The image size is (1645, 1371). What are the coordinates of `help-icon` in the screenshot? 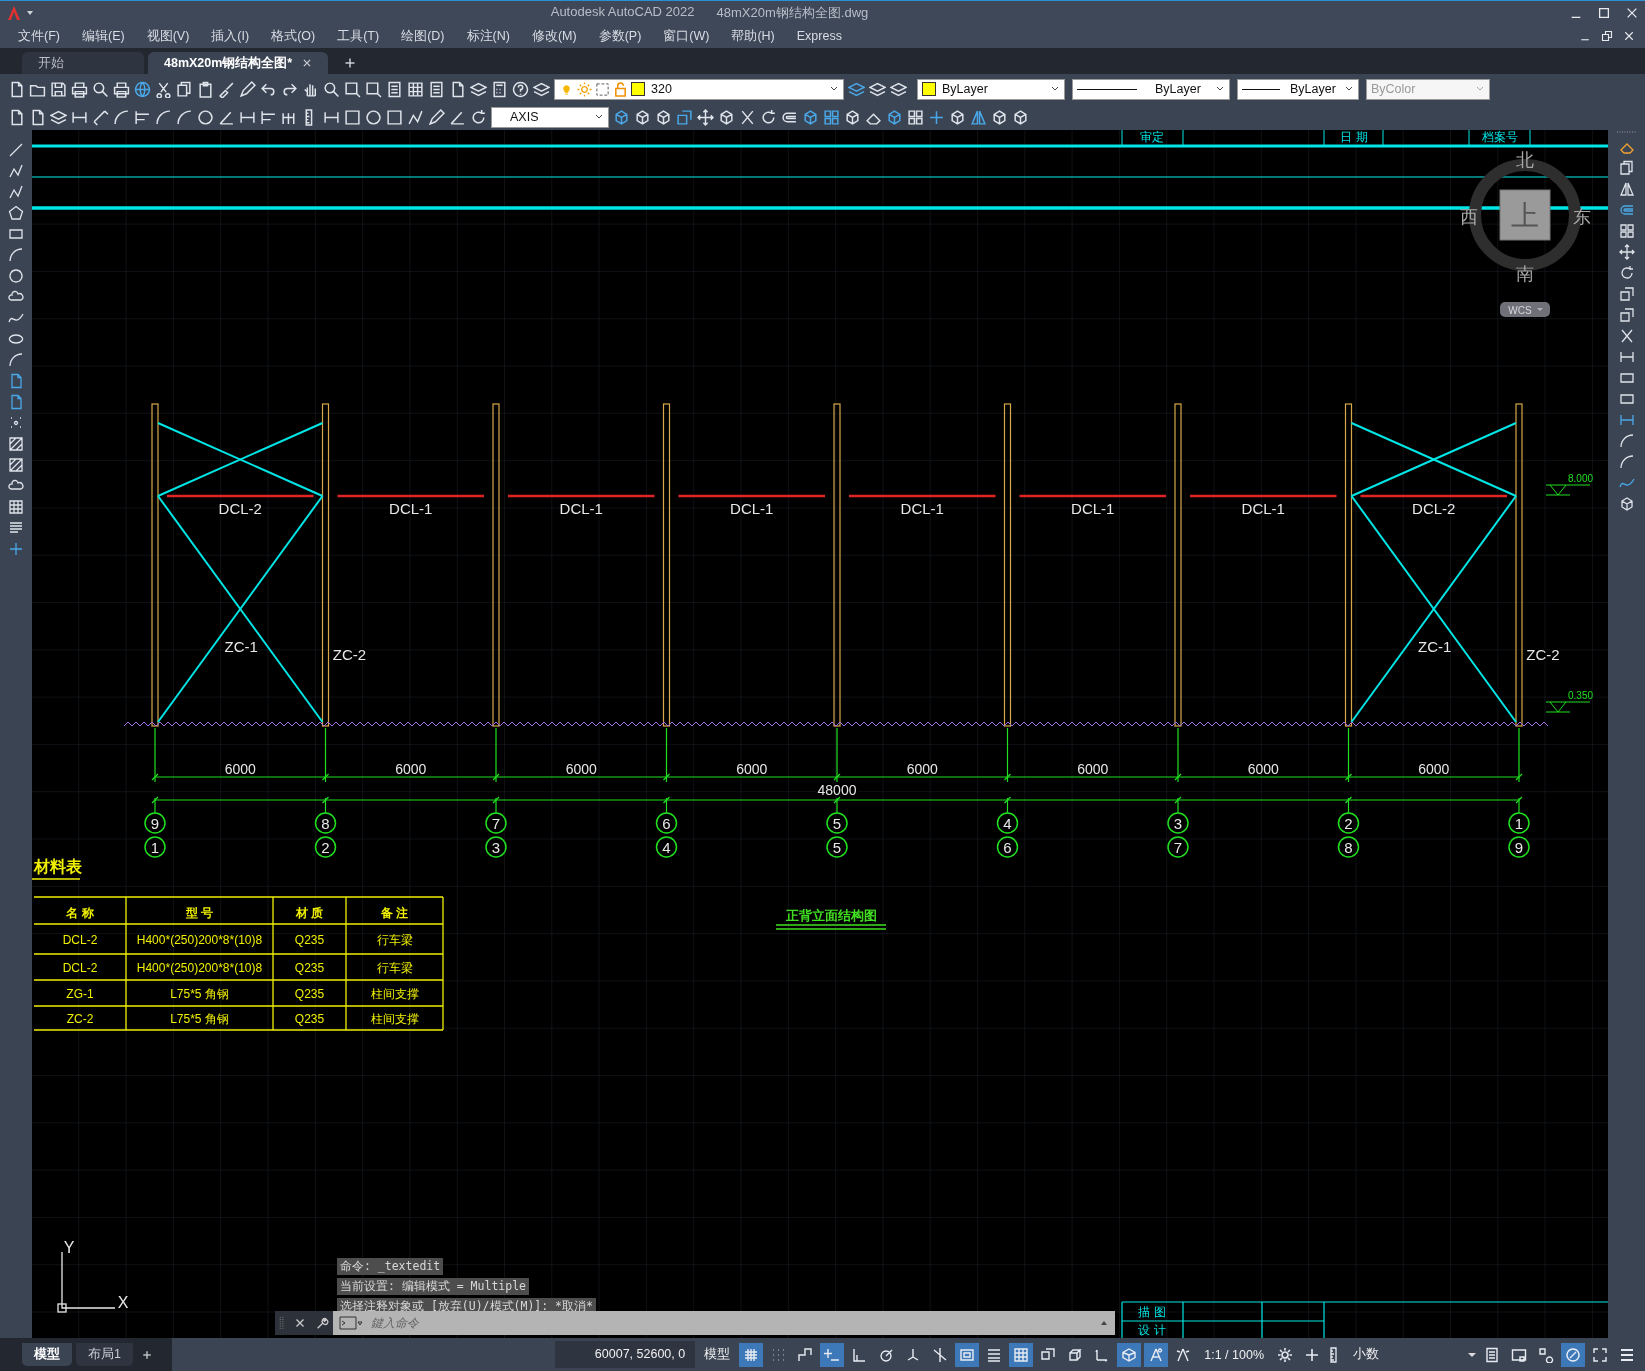 It's located at (520, 89).